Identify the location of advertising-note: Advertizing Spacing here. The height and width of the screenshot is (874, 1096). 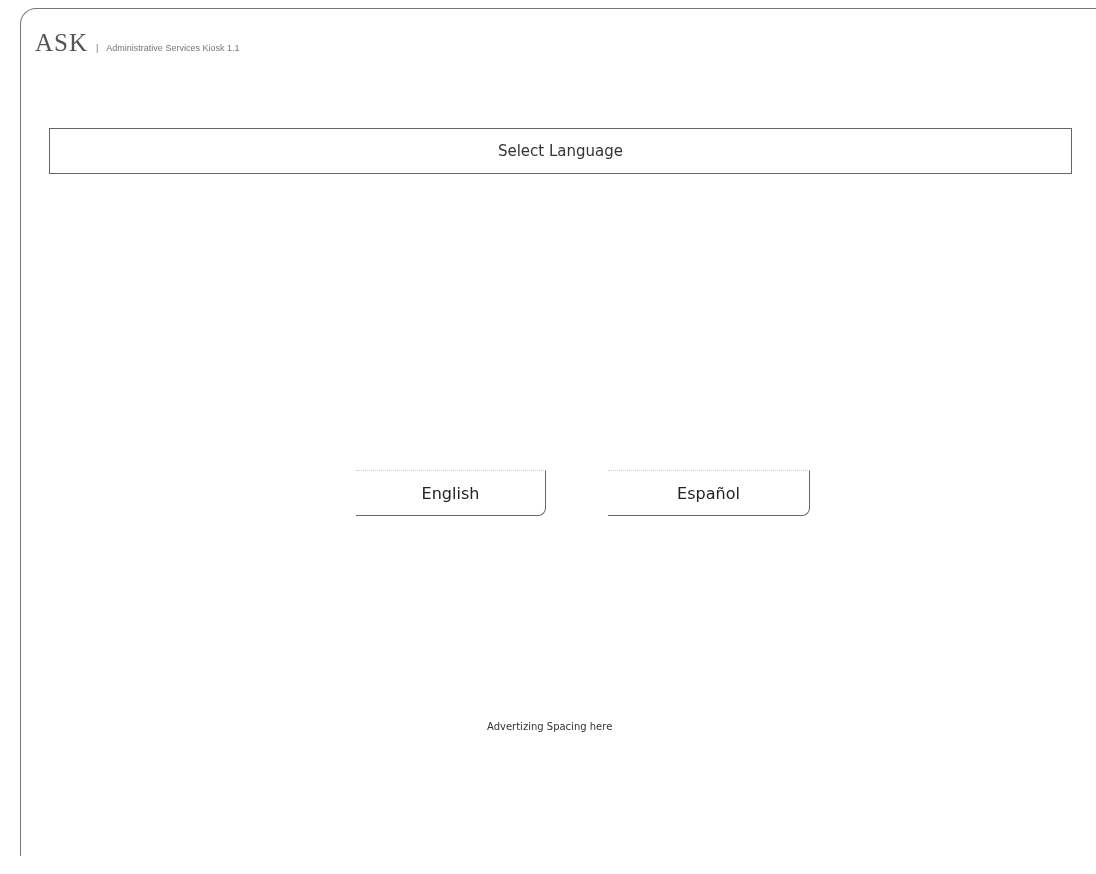
(550, 726).